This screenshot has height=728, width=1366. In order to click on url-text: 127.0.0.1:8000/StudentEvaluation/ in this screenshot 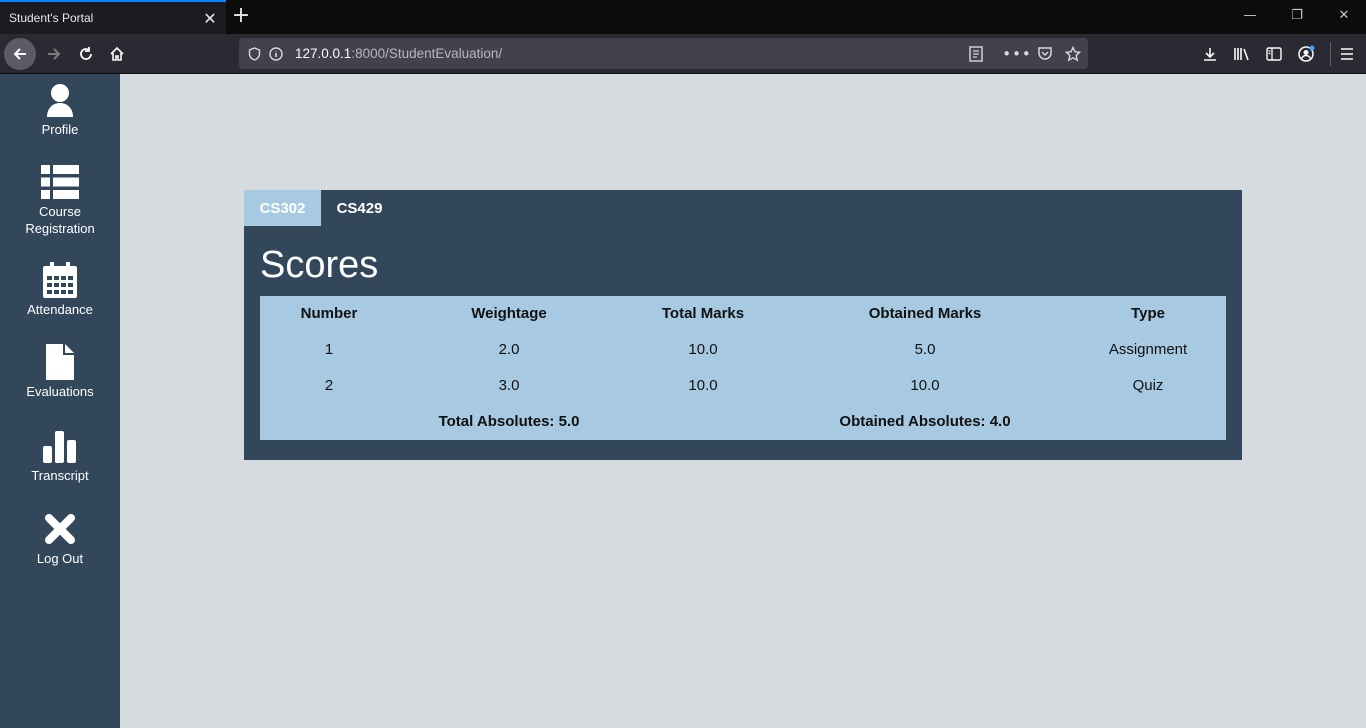, I will do `click(398, 53)`.